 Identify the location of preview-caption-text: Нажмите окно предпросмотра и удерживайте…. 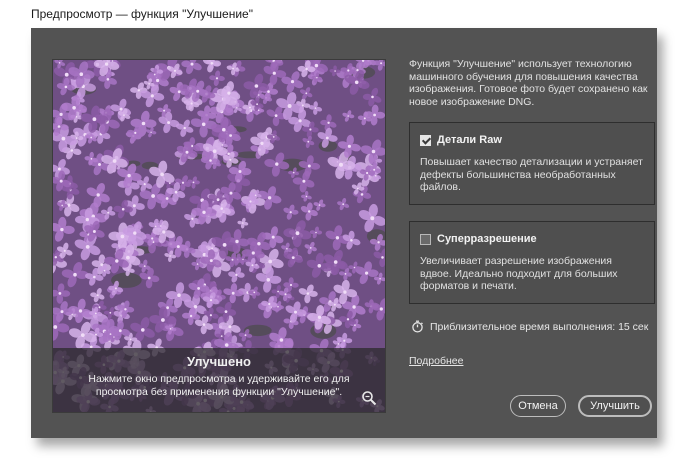
(219, 385).